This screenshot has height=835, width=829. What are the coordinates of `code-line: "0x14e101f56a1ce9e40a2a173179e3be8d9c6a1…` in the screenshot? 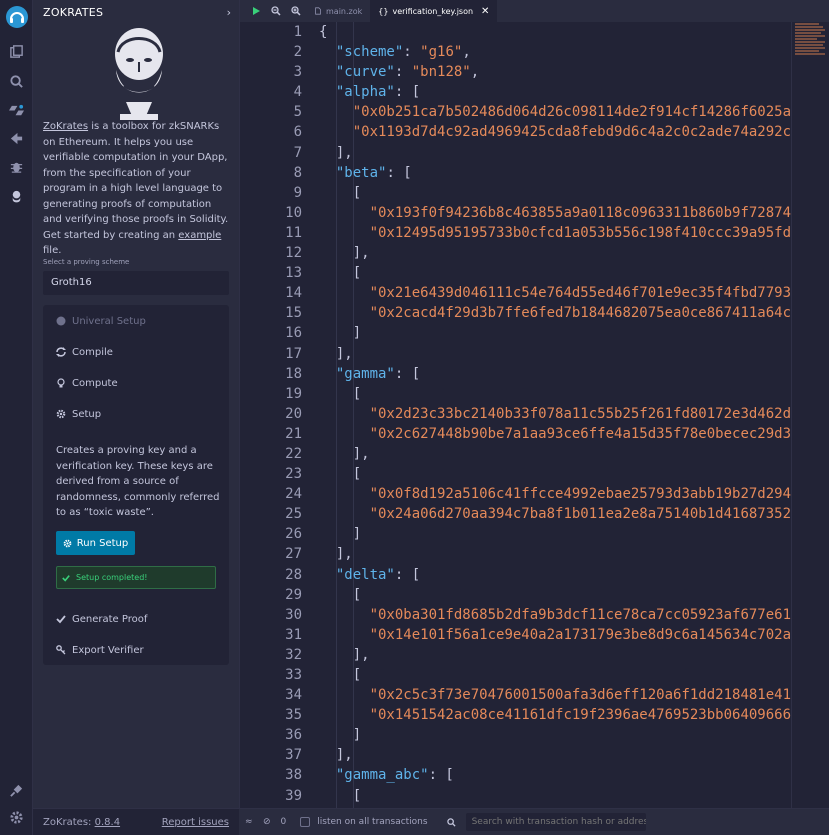 It's located at (555, 635).